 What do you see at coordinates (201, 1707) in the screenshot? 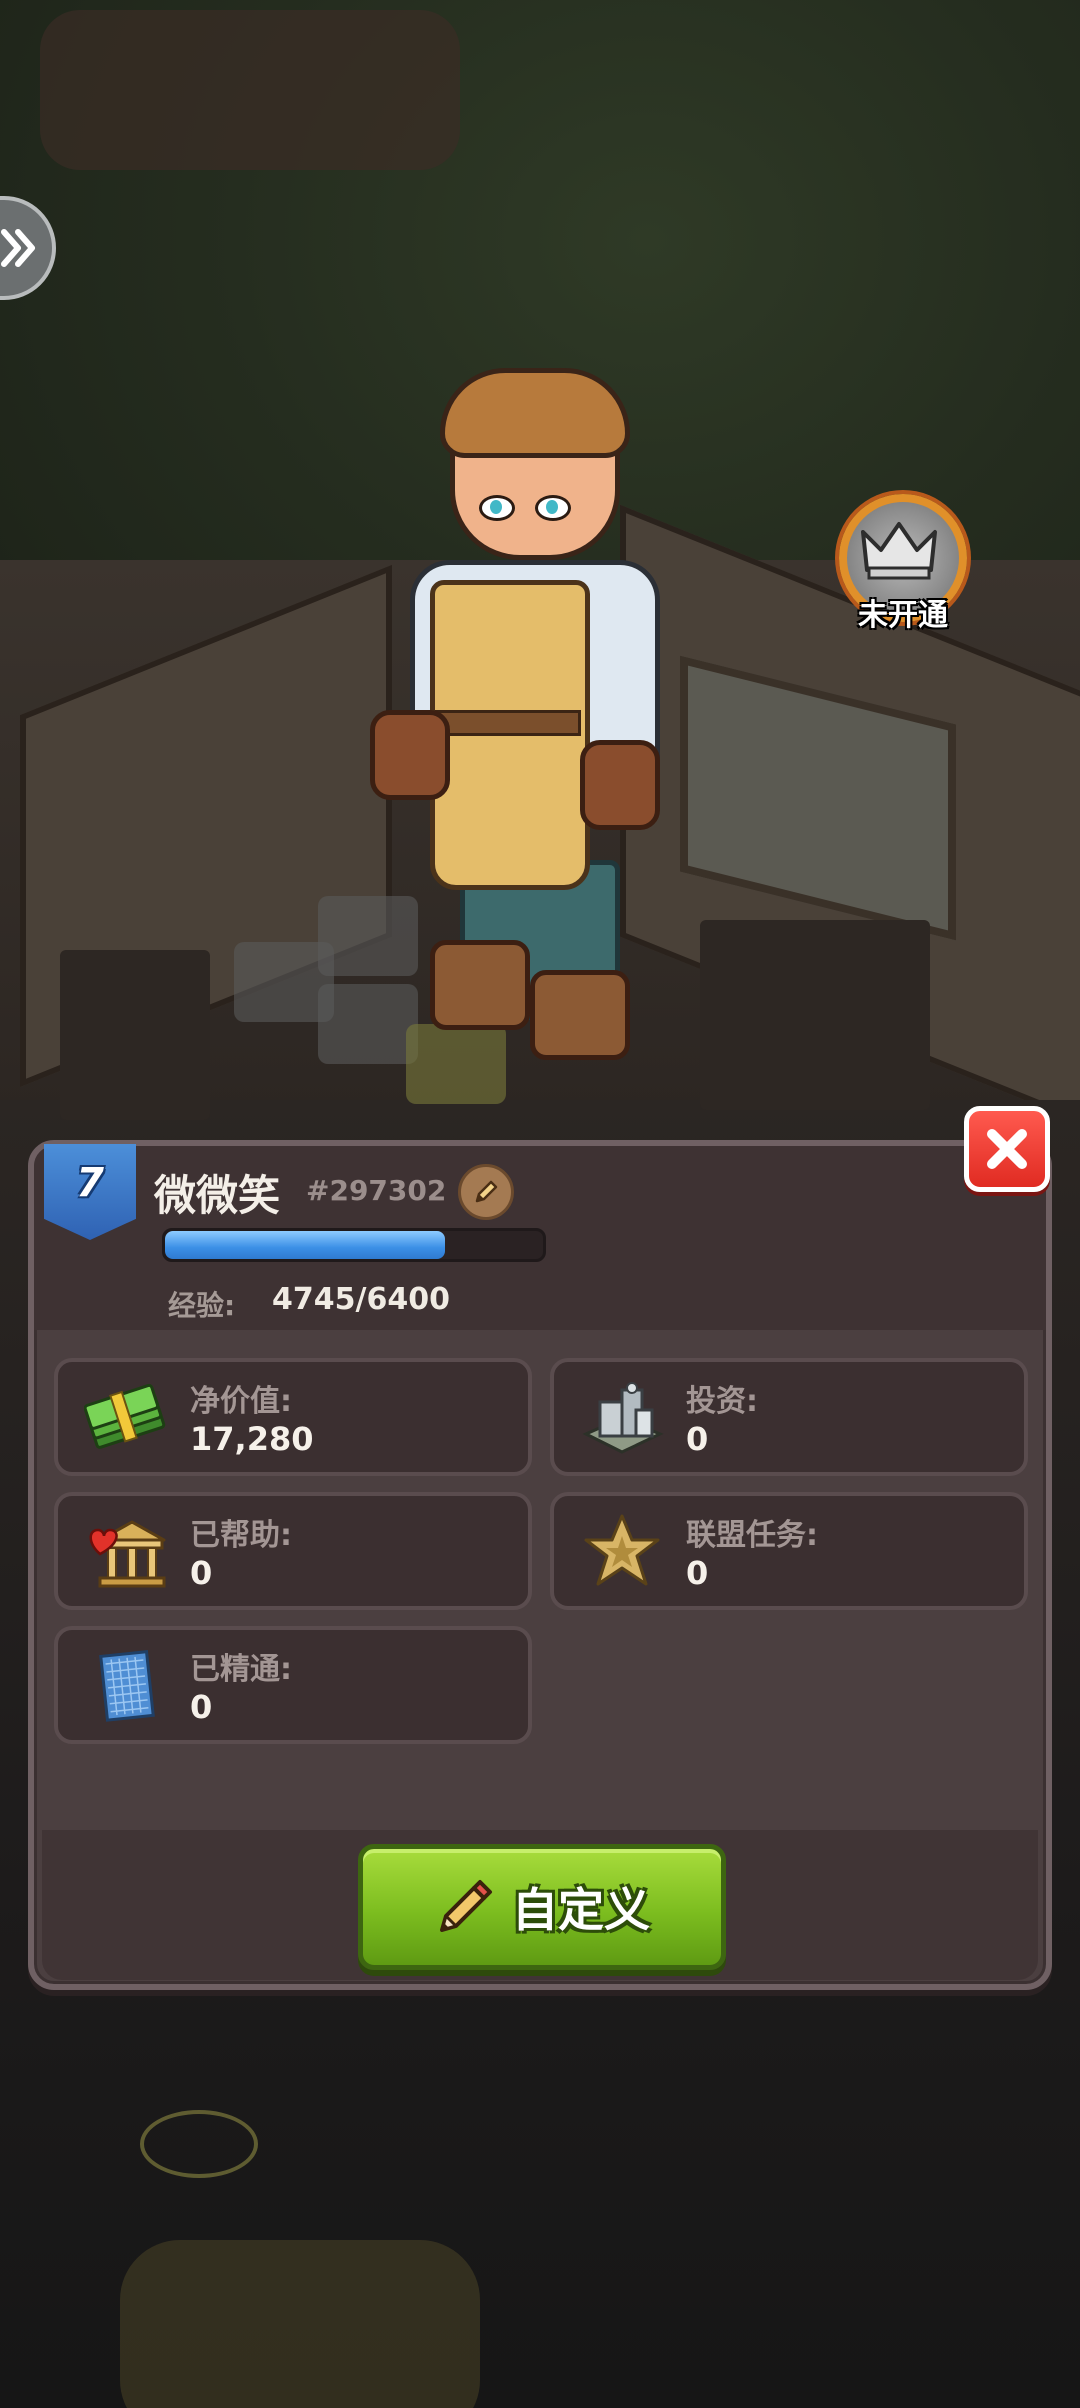
I see `mastered-value: 0` at bounding box center [201, 1707].